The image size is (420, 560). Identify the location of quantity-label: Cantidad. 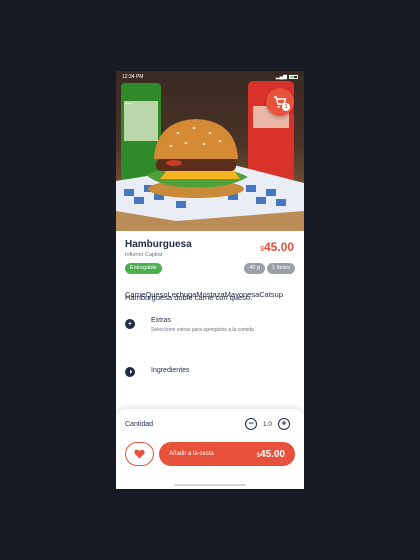
(139, 424).